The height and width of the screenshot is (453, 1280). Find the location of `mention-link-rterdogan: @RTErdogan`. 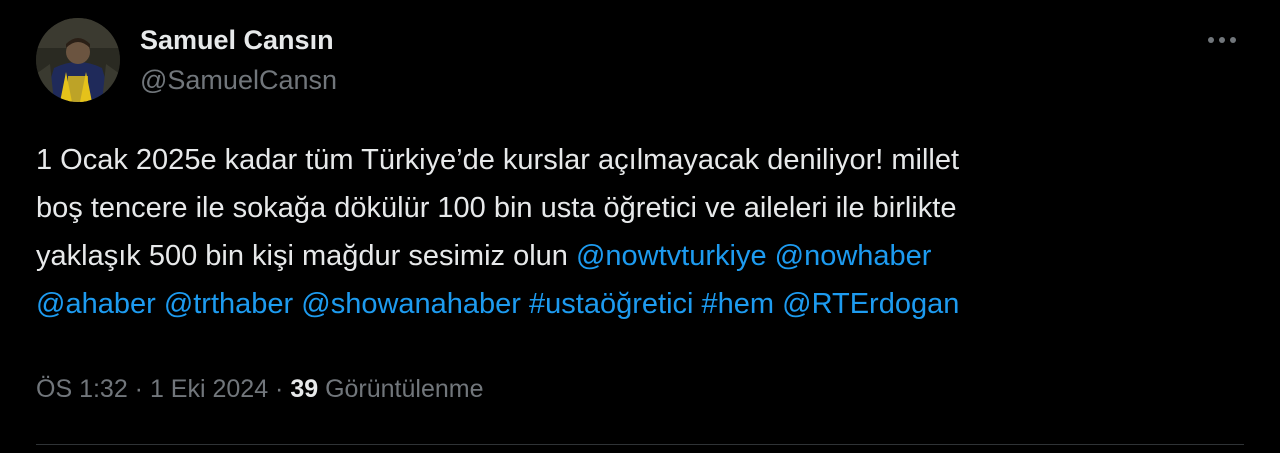

mention-link-rterdogan: @RTErdogan is located at coordinates (870, 304).